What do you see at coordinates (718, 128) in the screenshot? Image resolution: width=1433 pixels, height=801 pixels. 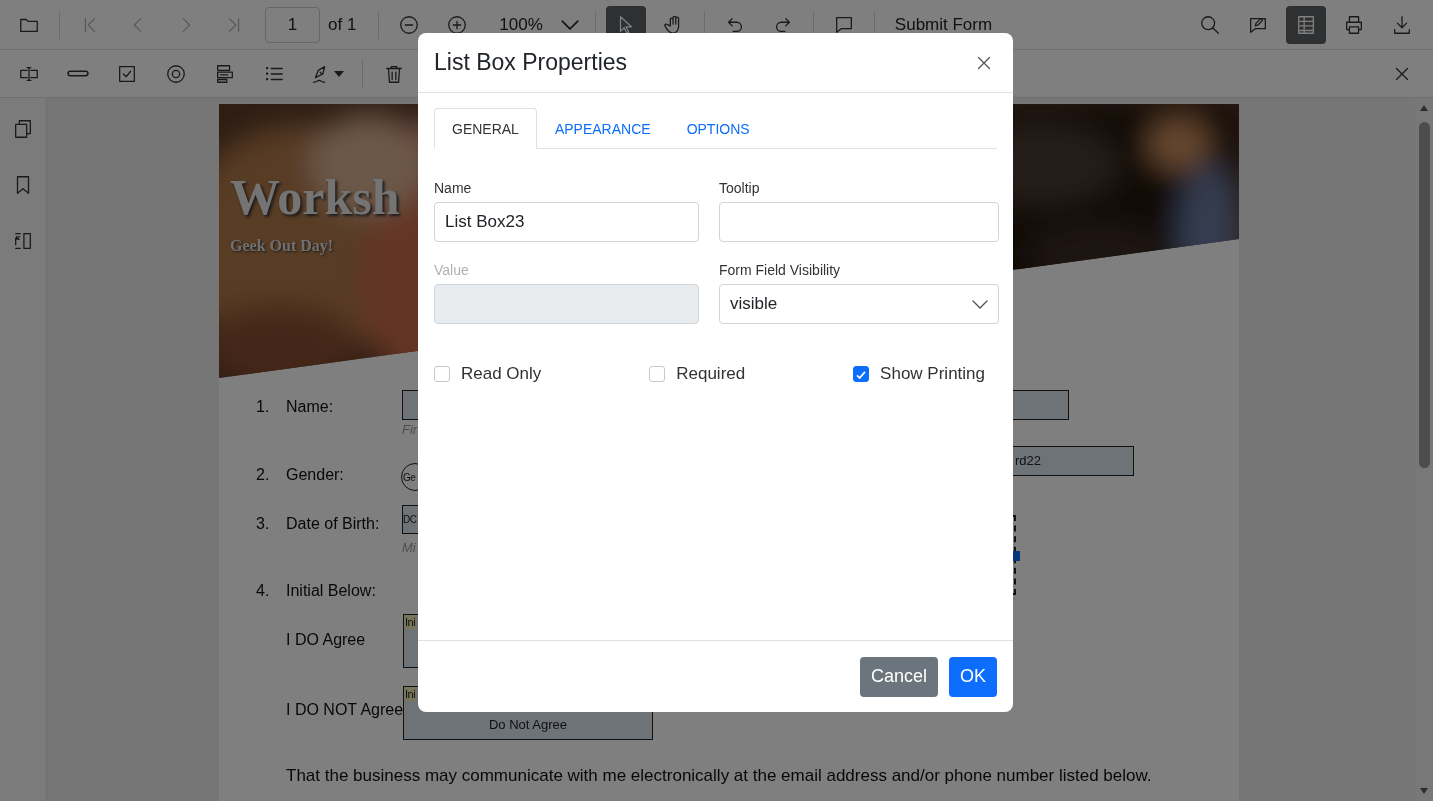 I see `tab: OPTIONS` at bounding box center [718, 128].